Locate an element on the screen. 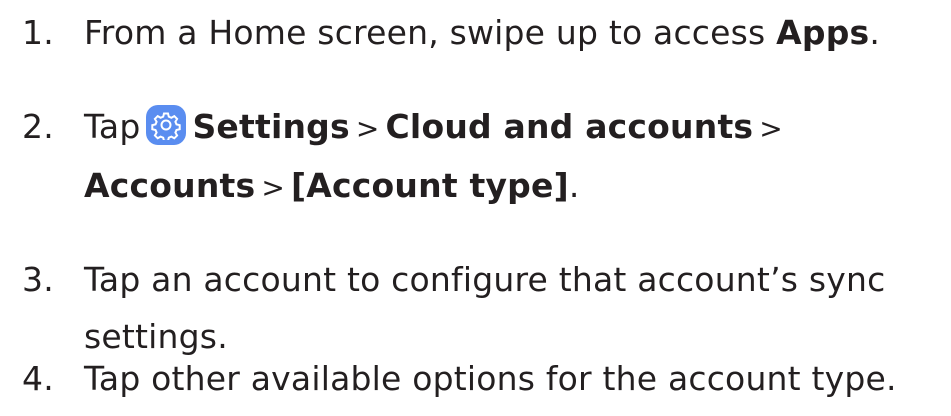 The width and height of the screenshot is (951, 416). tap-word: Tap is located at coordinates (112, 126).